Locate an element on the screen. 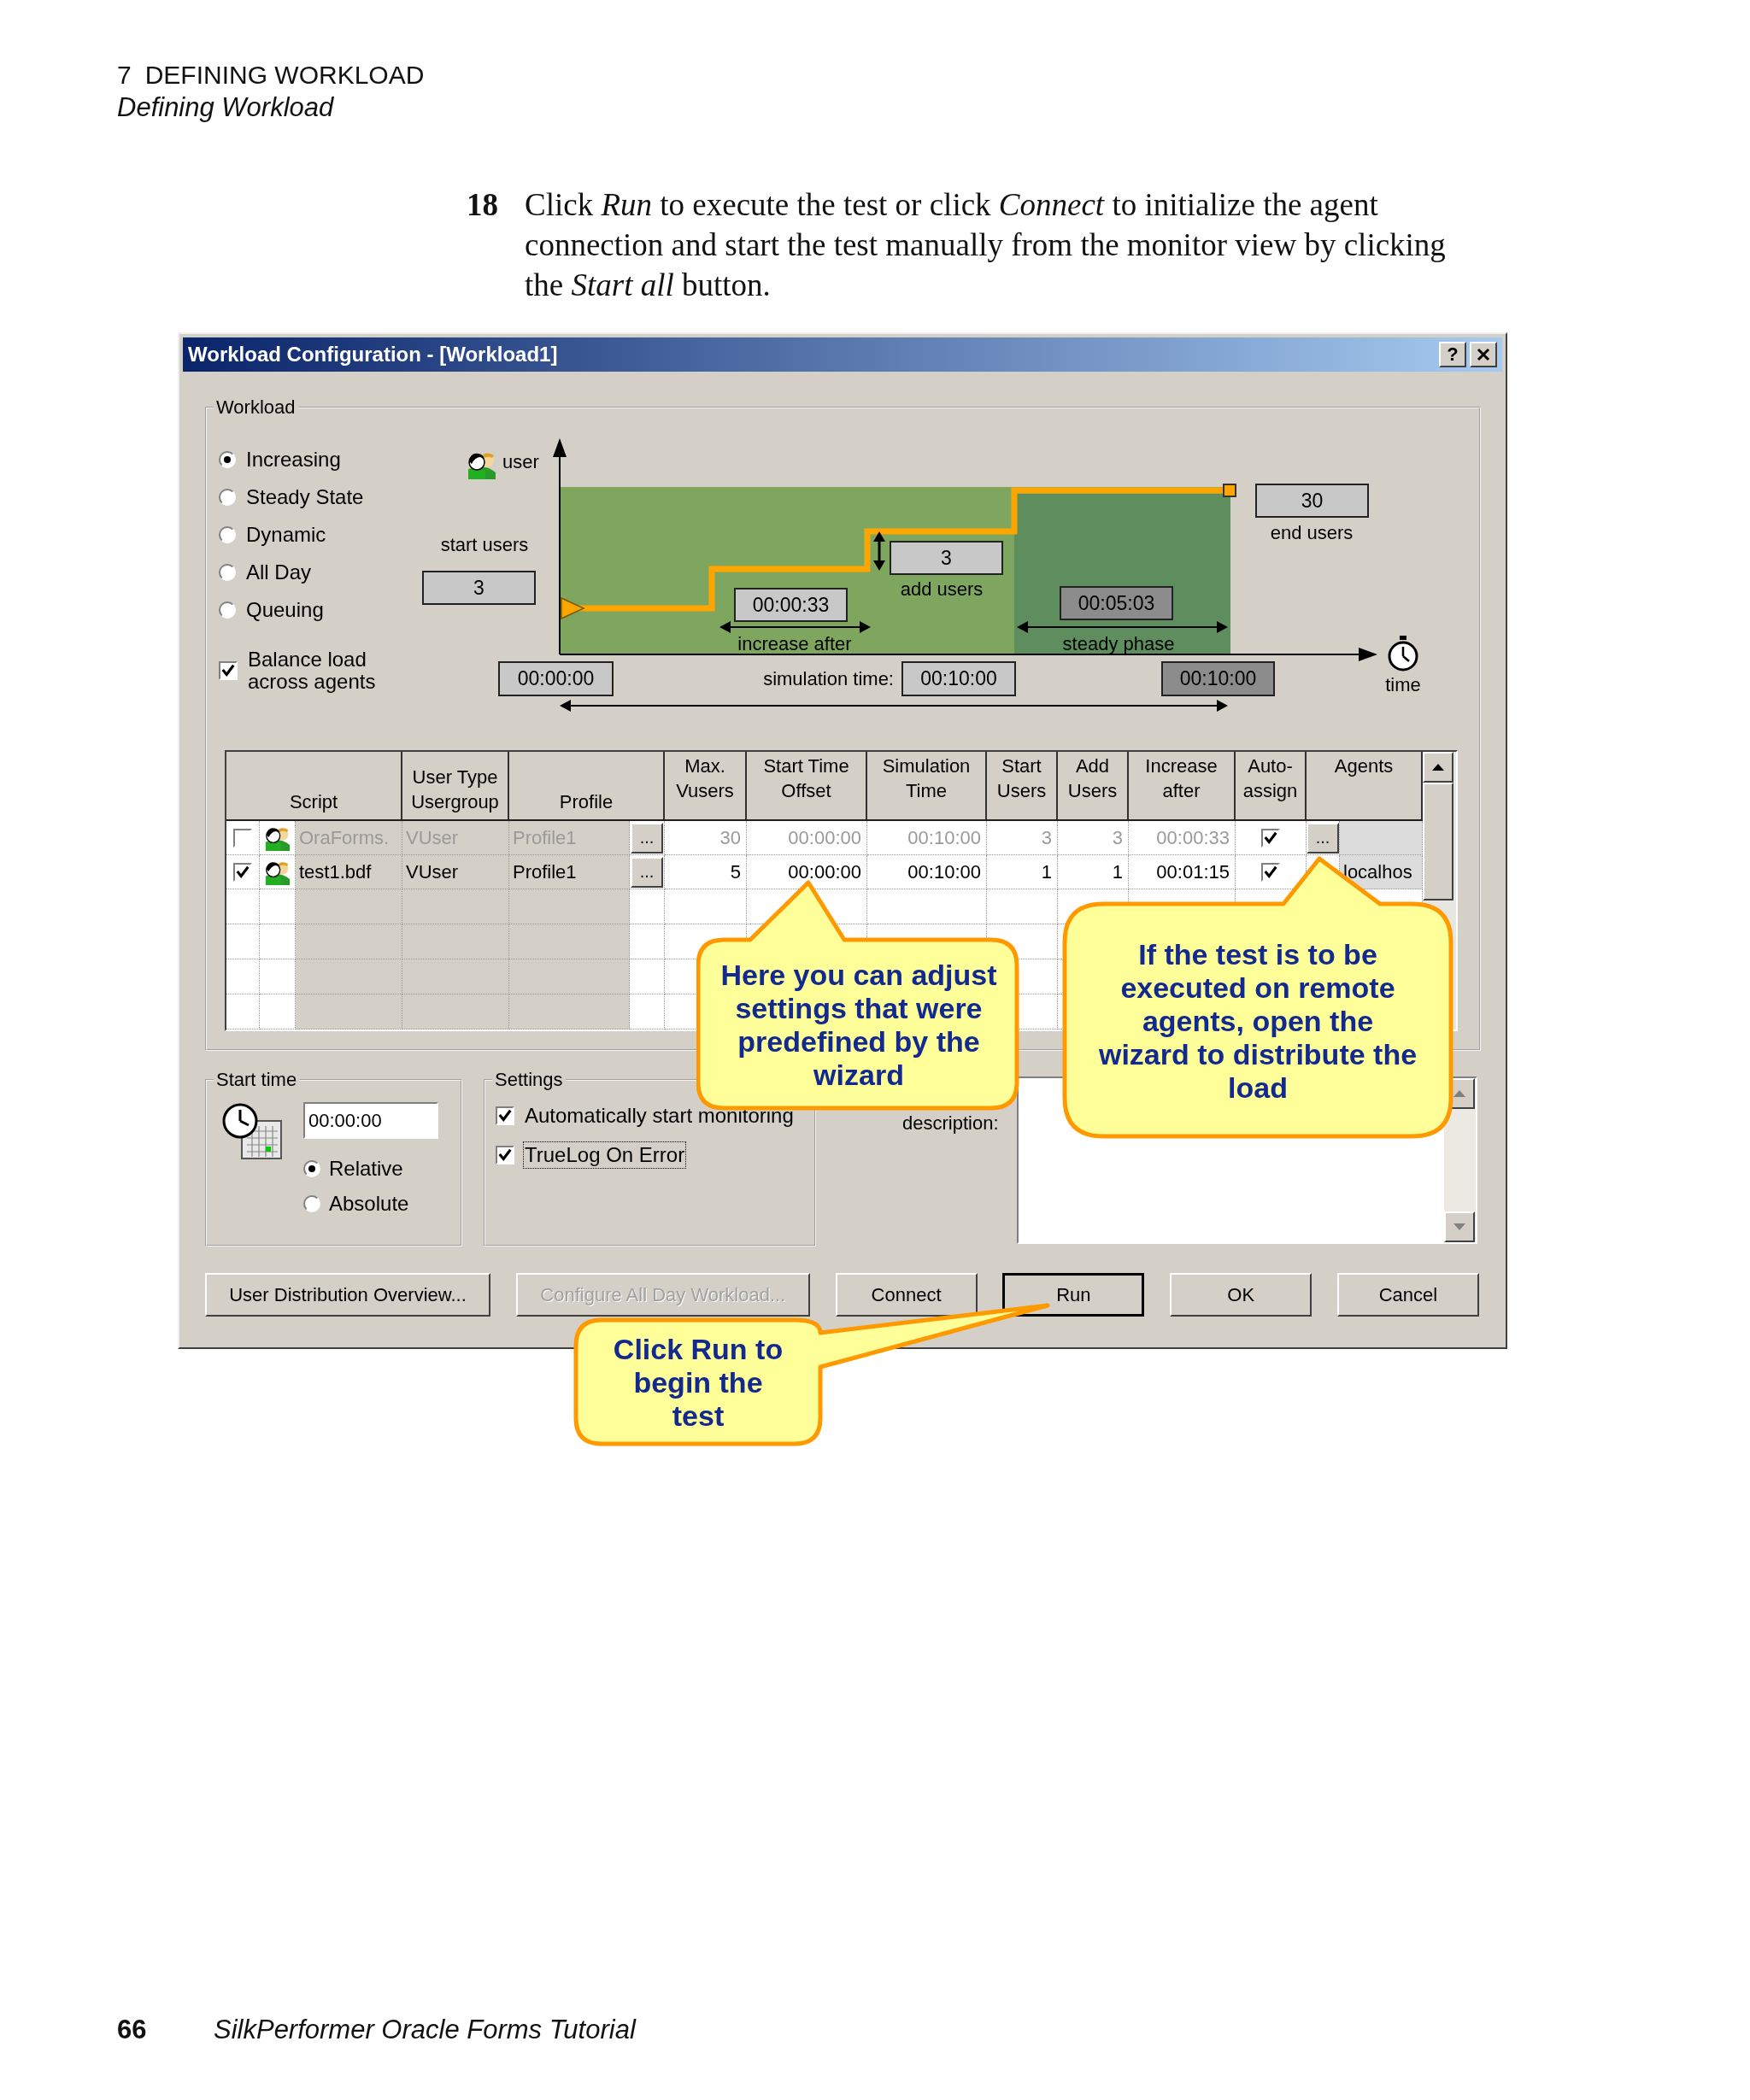 The width and height of the screenshot is (1750, 2100). increase-after-field: 00:00:33 is located at coordinates (791, 605).